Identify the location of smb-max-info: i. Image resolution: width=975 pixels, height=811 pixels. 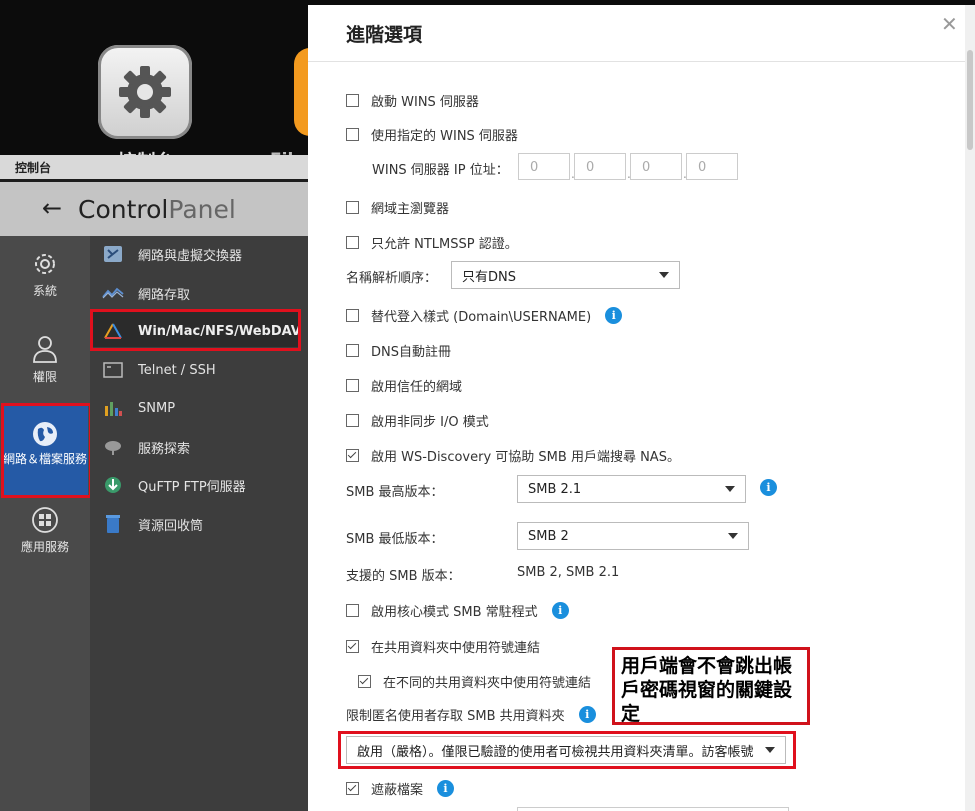
(761, 487).